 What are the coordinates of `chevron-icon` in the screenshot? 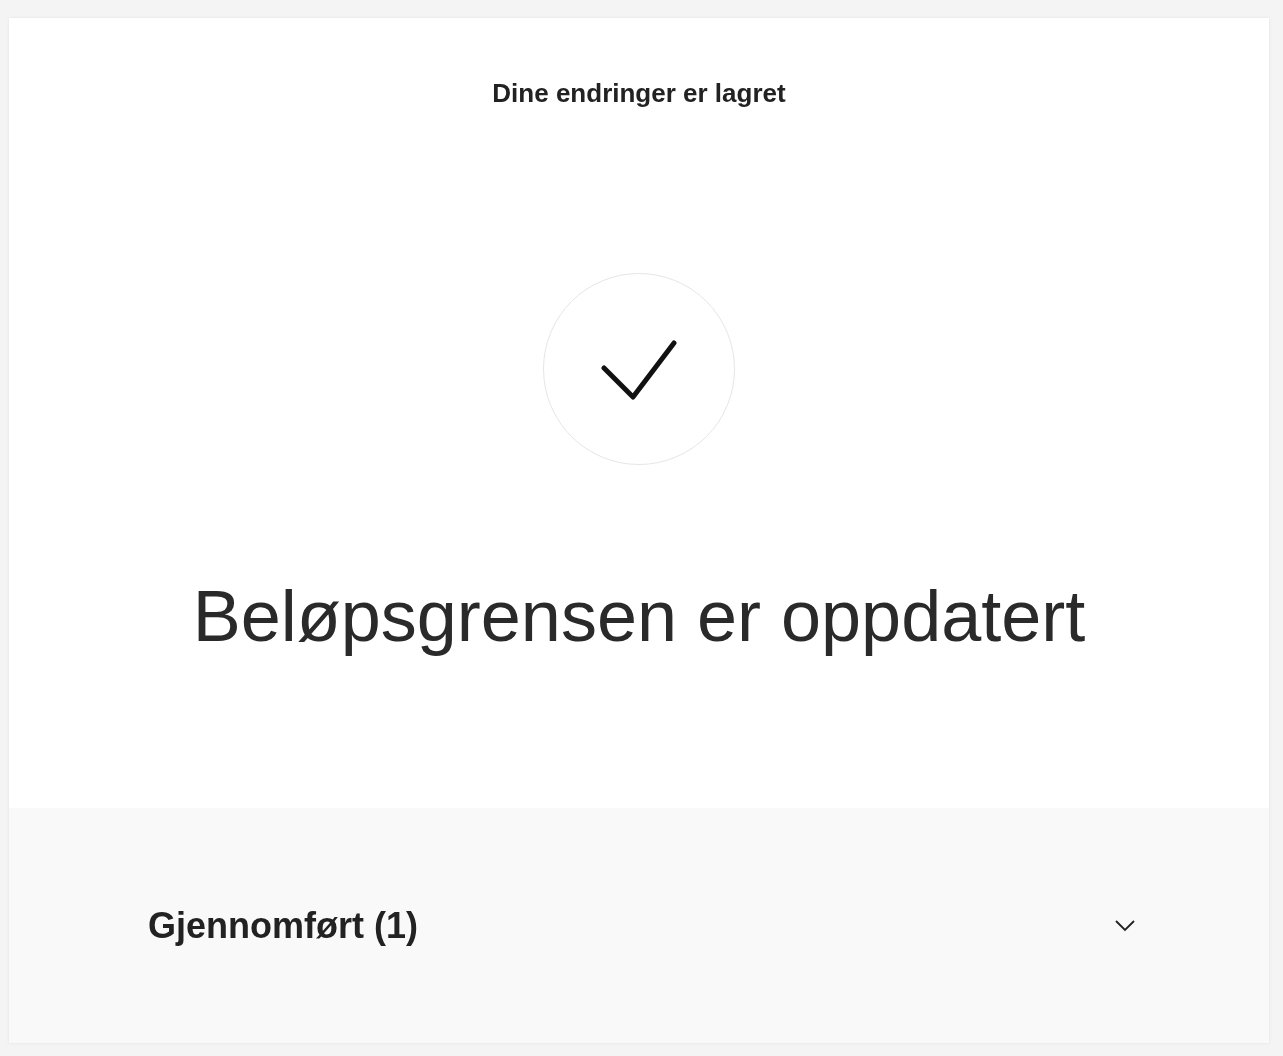 It's located at (1125, 925).